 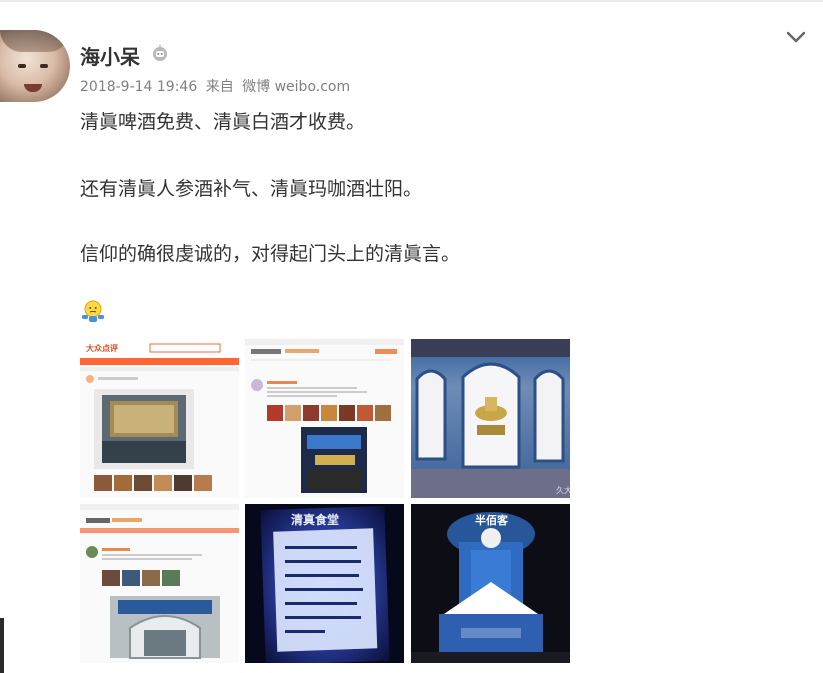 What do you see at coordinates (296, 87) in the screenshot?
I see `source-link: 微博 weibo.com` at bounding box center [296, 87].